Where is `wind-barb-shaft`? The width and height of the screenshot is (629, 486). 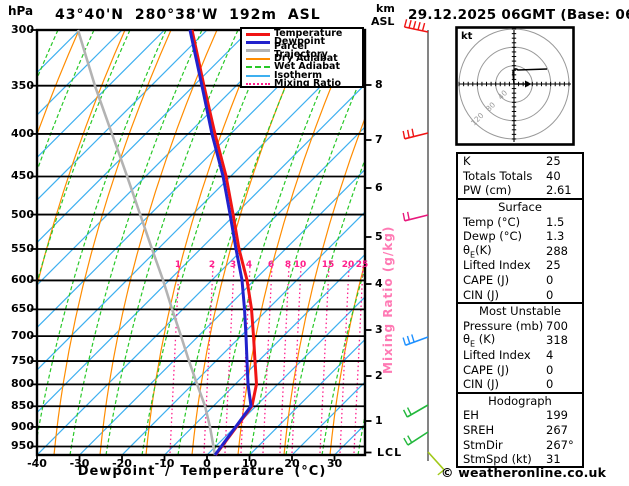
wind-barb-shaft is located at coordinates (417, 411).